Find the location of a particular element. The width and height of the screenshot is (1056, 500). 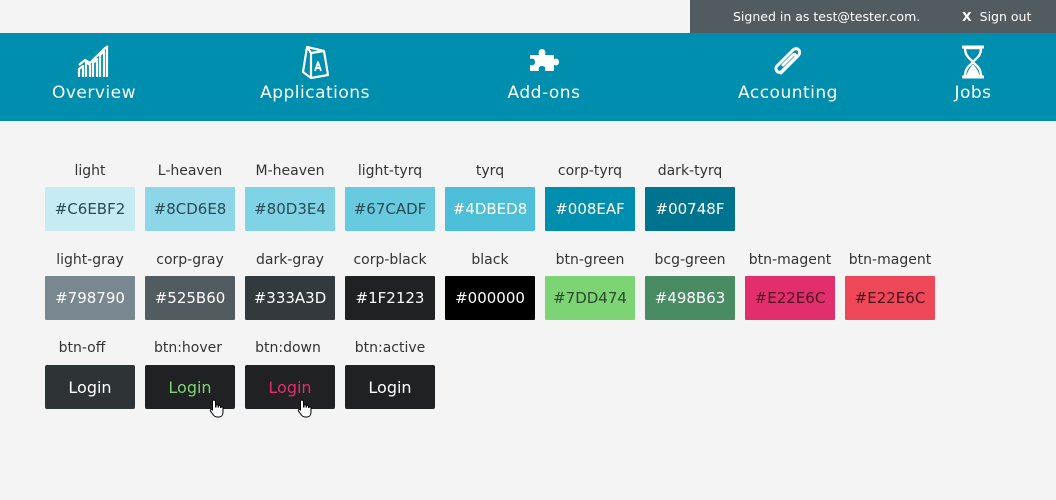

swatch-label: corp-tyrq is located at coordinates (590, 171).